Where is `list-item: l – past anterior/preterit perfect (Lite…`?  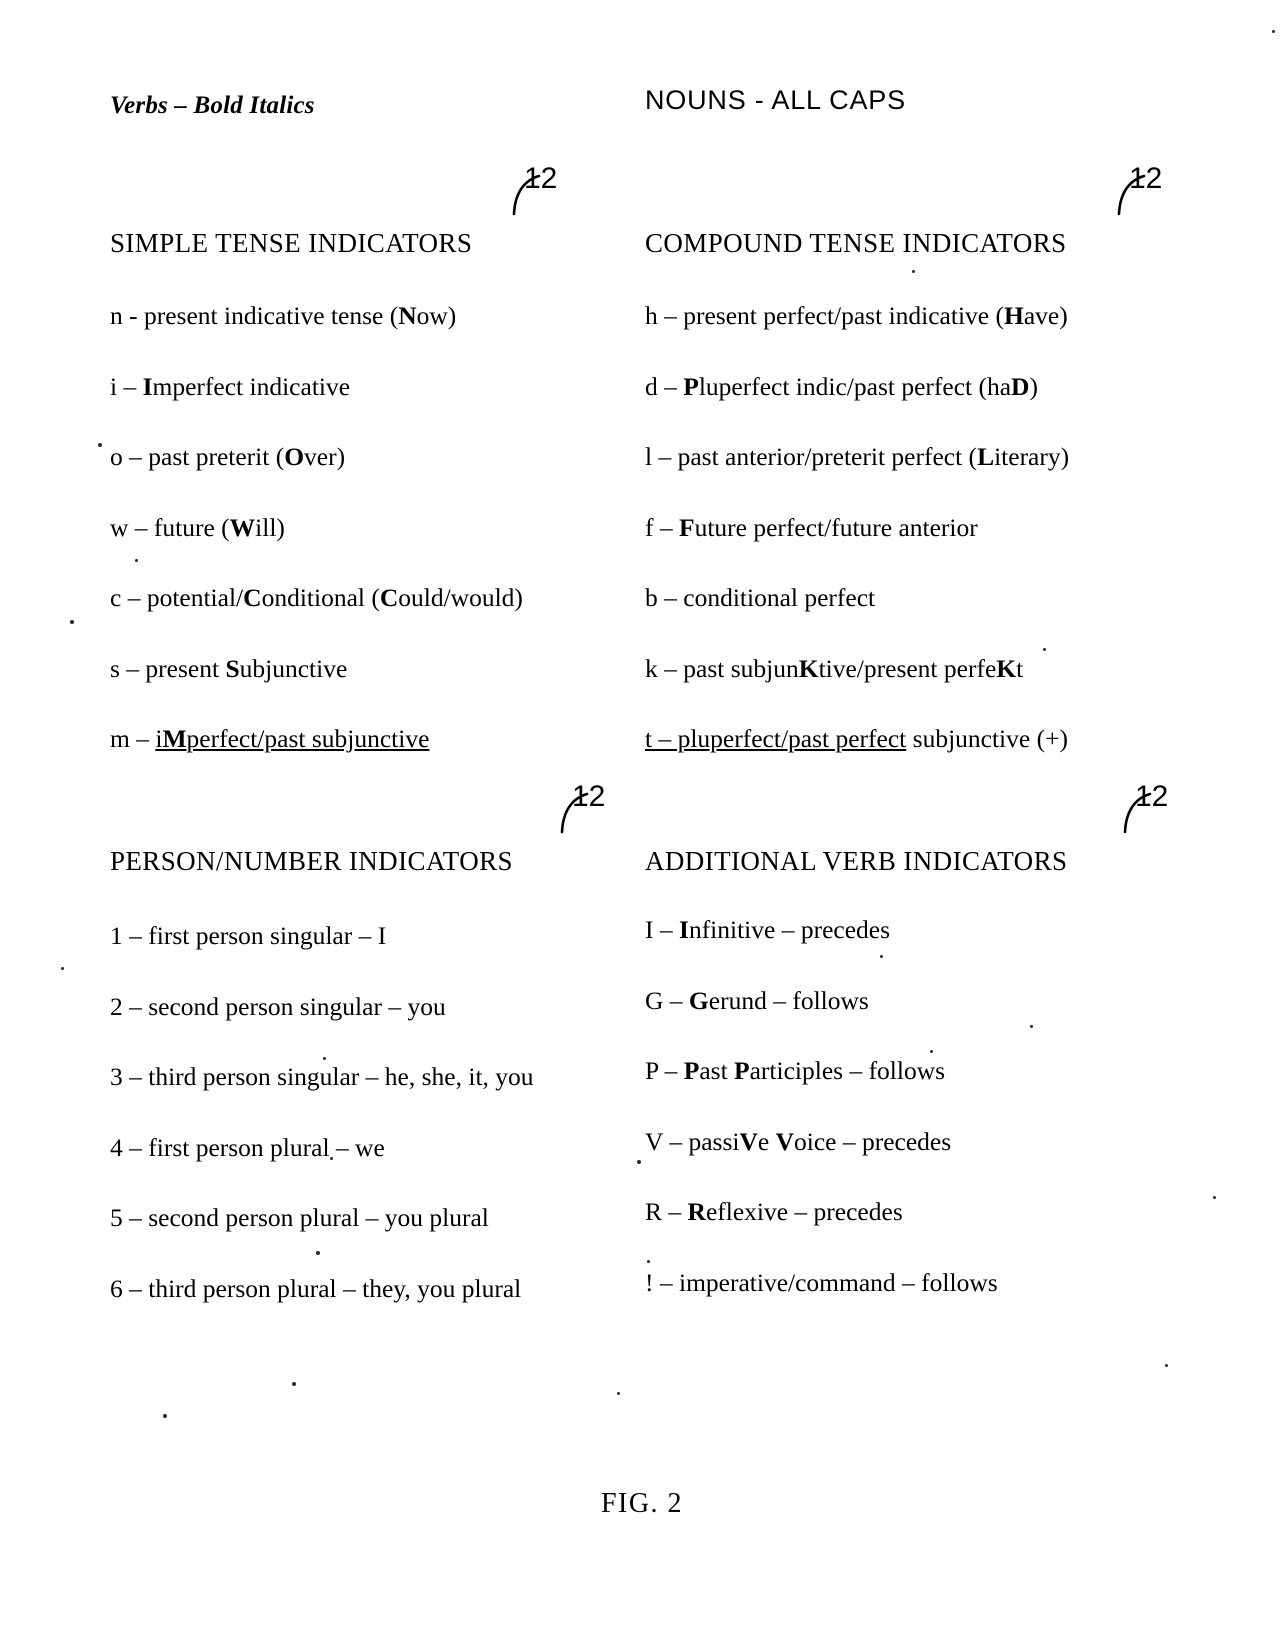
list-item: l – past anterior/preterit perfect (Lite… is located at coordinates (857, 456).